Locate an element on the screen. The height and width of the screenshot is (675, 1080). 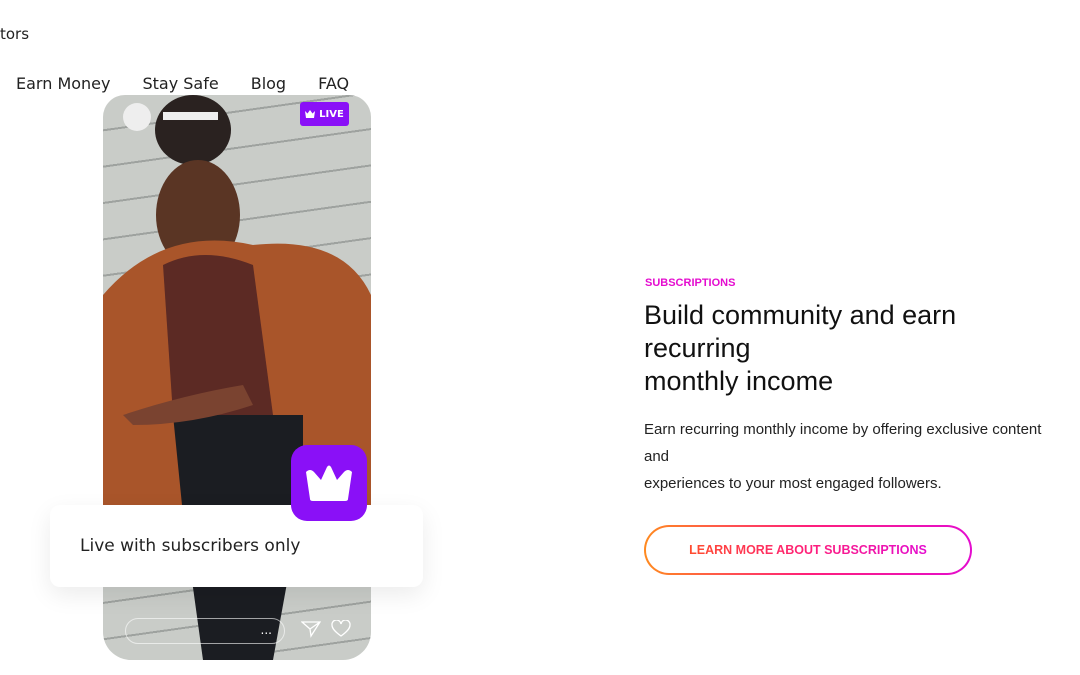
nav-earn-money: Earn Money is located at coordinates (63, 83).